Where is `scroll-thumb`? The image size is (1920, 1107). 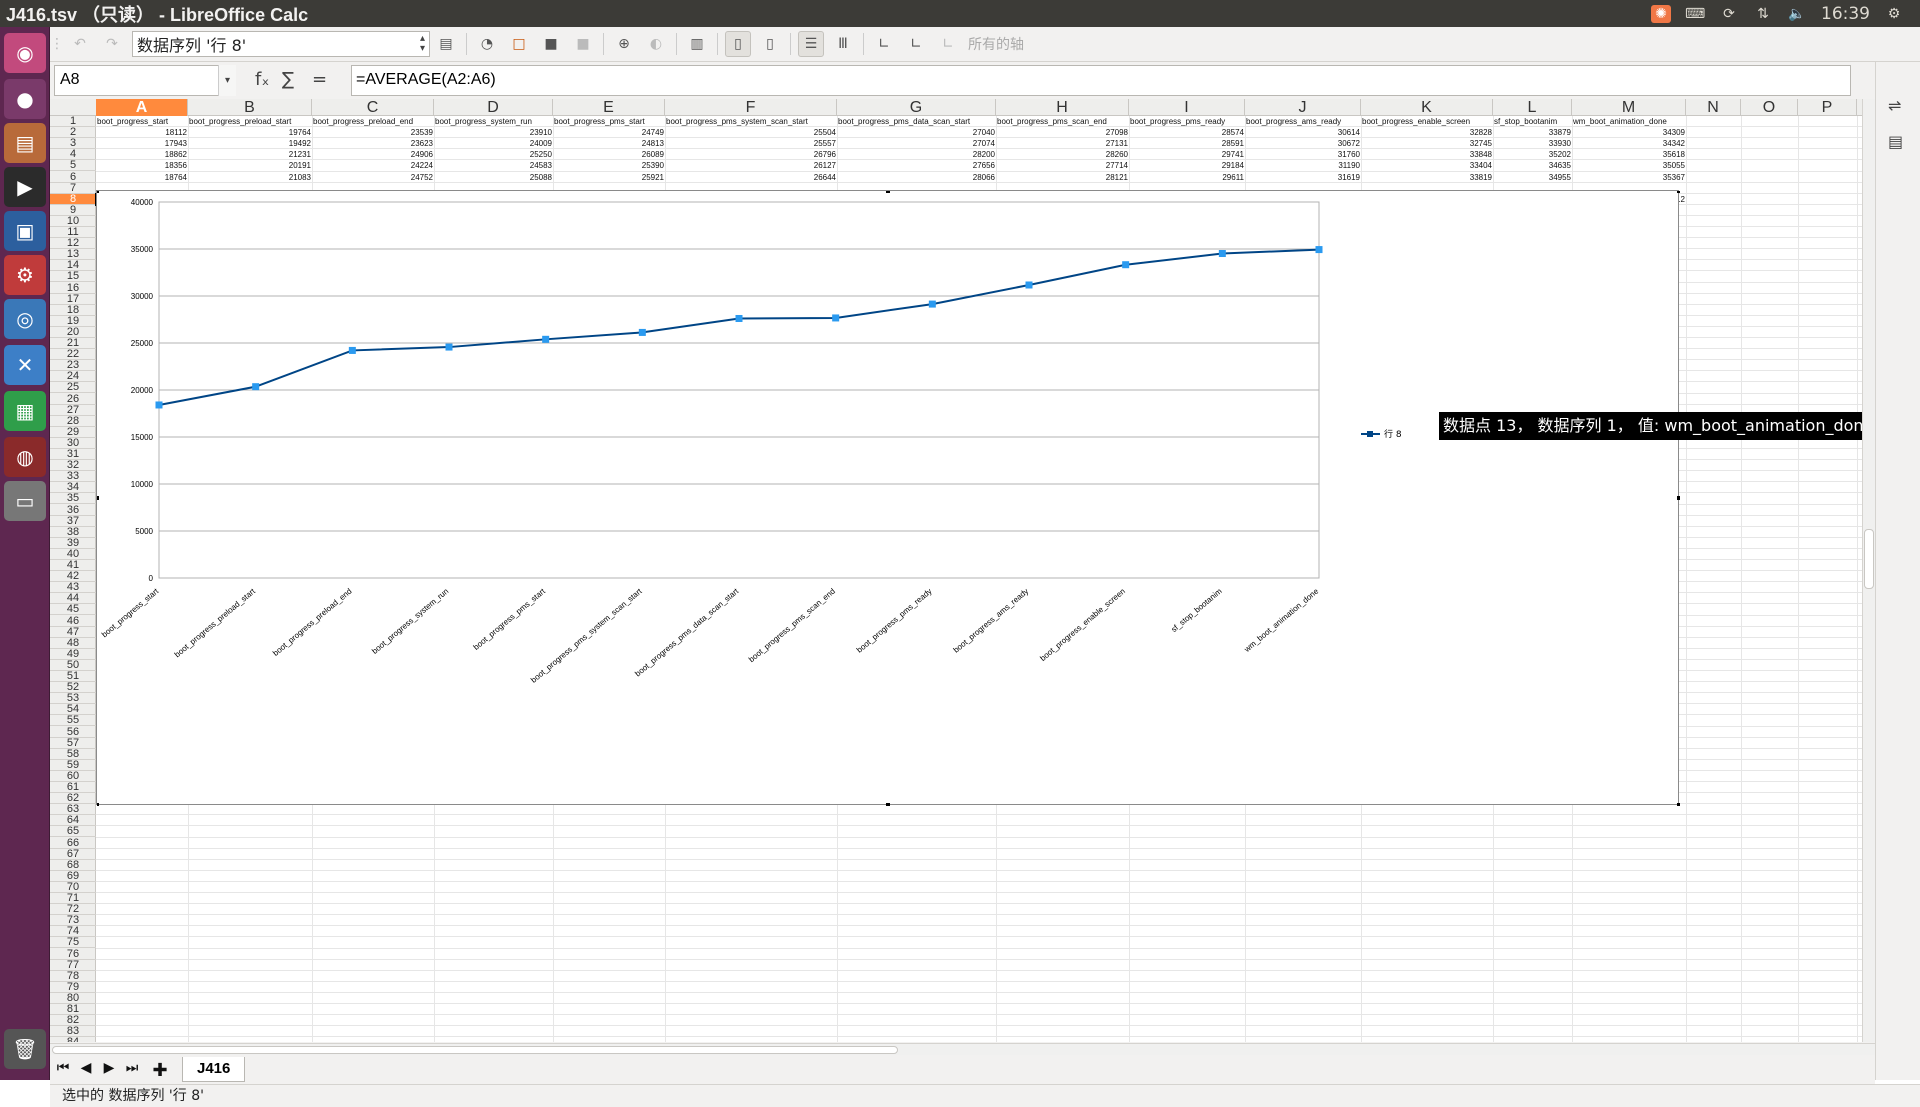
scroll-thumb is located at coordinates (1869, 559).